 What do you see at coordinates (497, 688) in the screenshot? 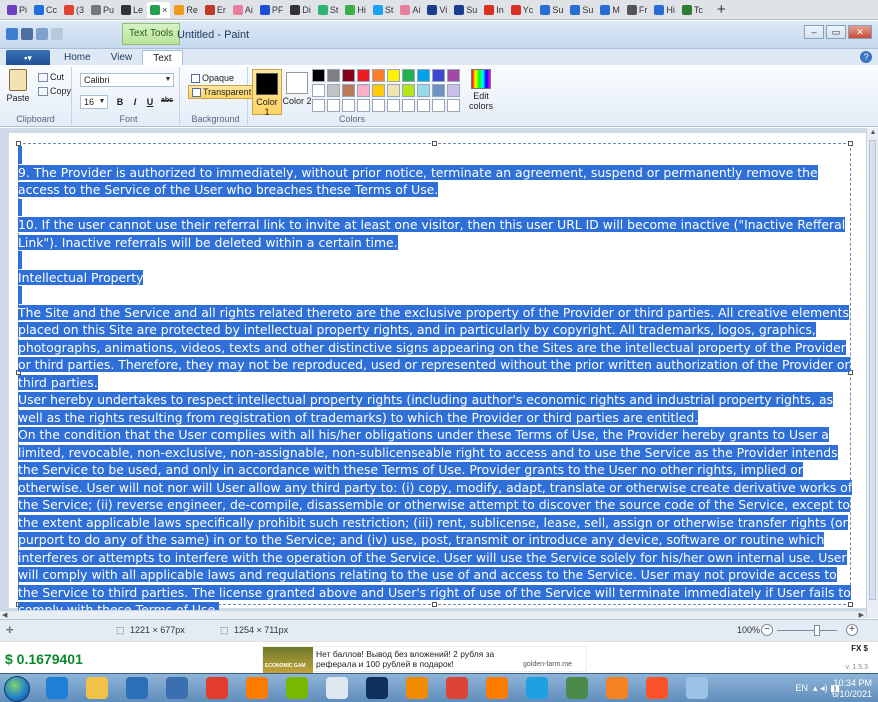
I see `illustrator2-icon` at bounding box center [497, 688].